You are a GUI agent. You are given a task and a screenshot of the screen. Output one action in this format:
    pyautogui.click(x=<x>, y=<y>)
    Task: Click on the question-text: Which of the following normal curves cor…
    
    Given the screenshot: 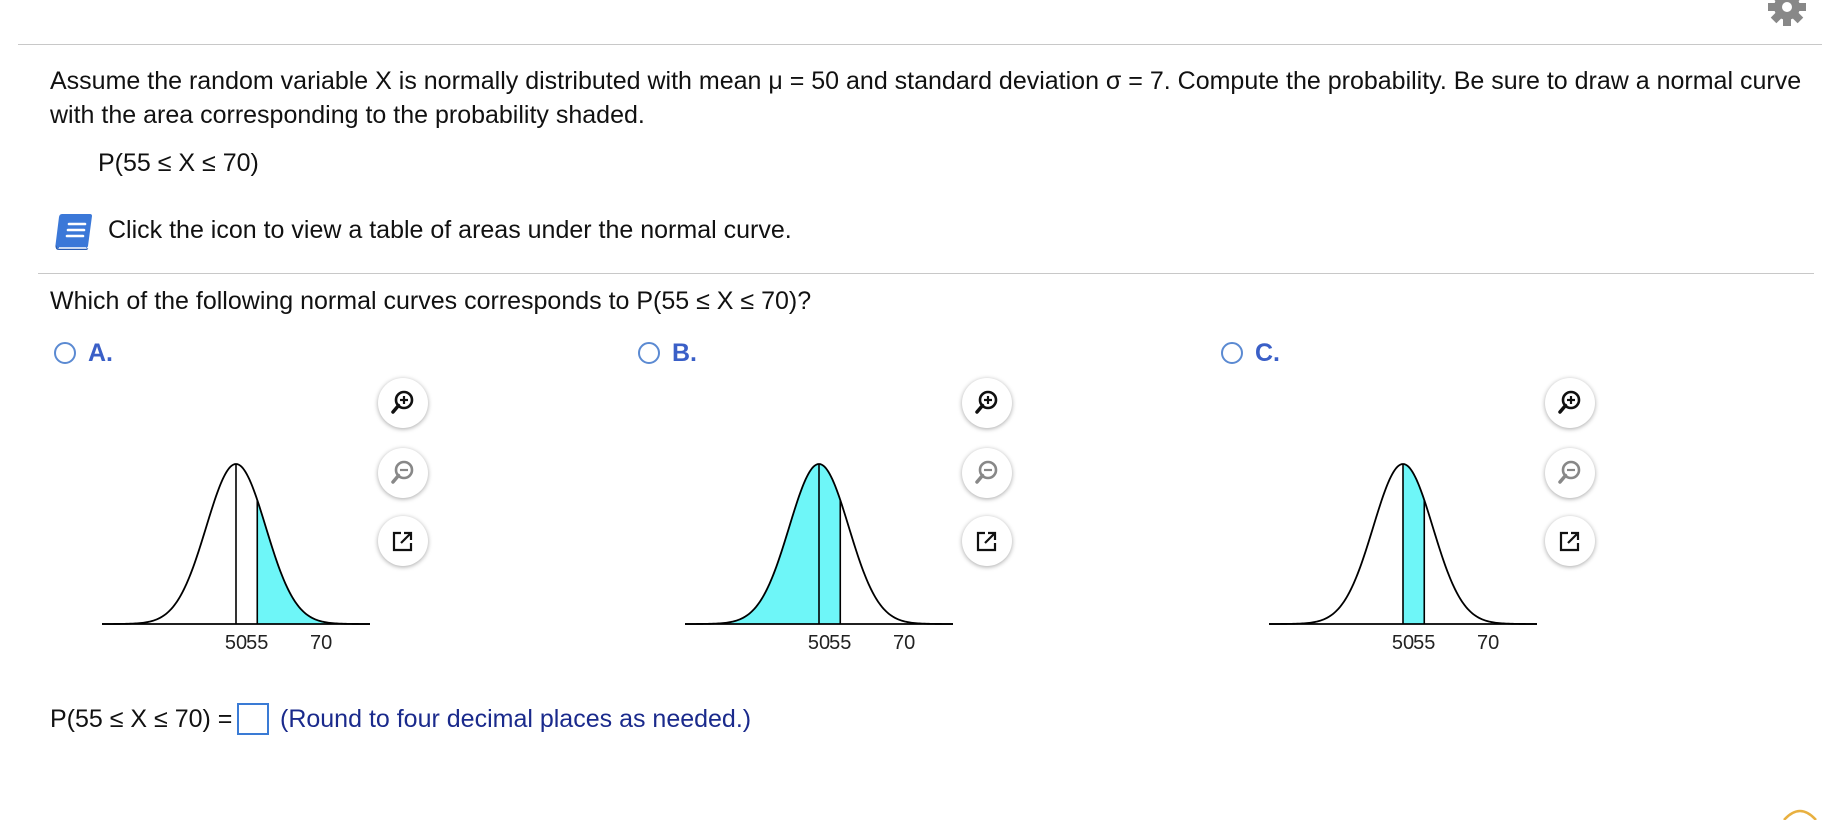 What is the action you would take?
    pyautogui.click(x=431, y=301)
    